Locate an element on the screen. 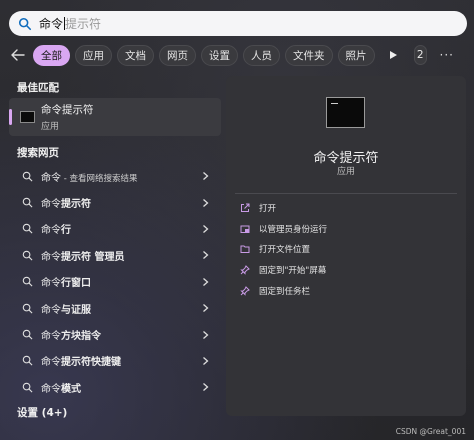 This screenshot has width=474, height=440. action-pin-to-taskbar: 固定到任务栏 is located at coordinates (283, 290).